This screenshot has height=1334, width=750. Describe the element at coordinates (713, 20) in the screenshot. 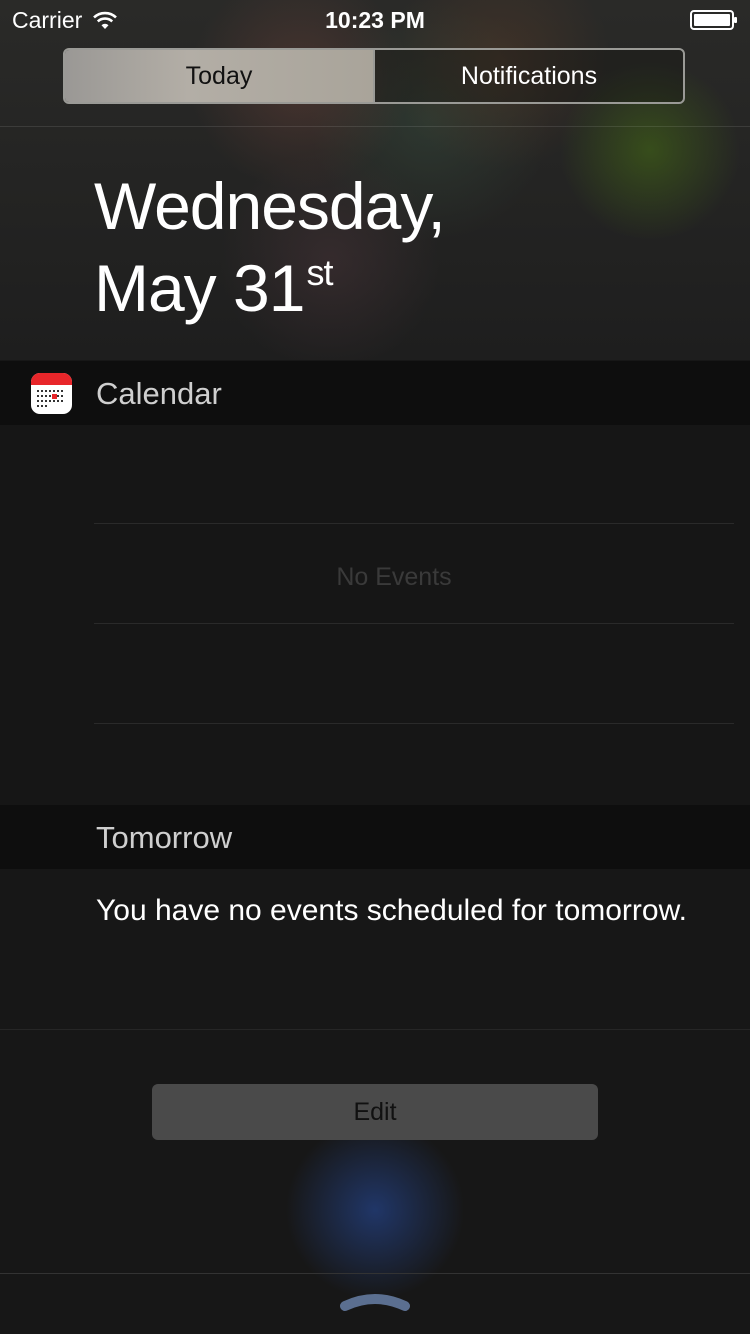

I see `battery-icon` at that location.